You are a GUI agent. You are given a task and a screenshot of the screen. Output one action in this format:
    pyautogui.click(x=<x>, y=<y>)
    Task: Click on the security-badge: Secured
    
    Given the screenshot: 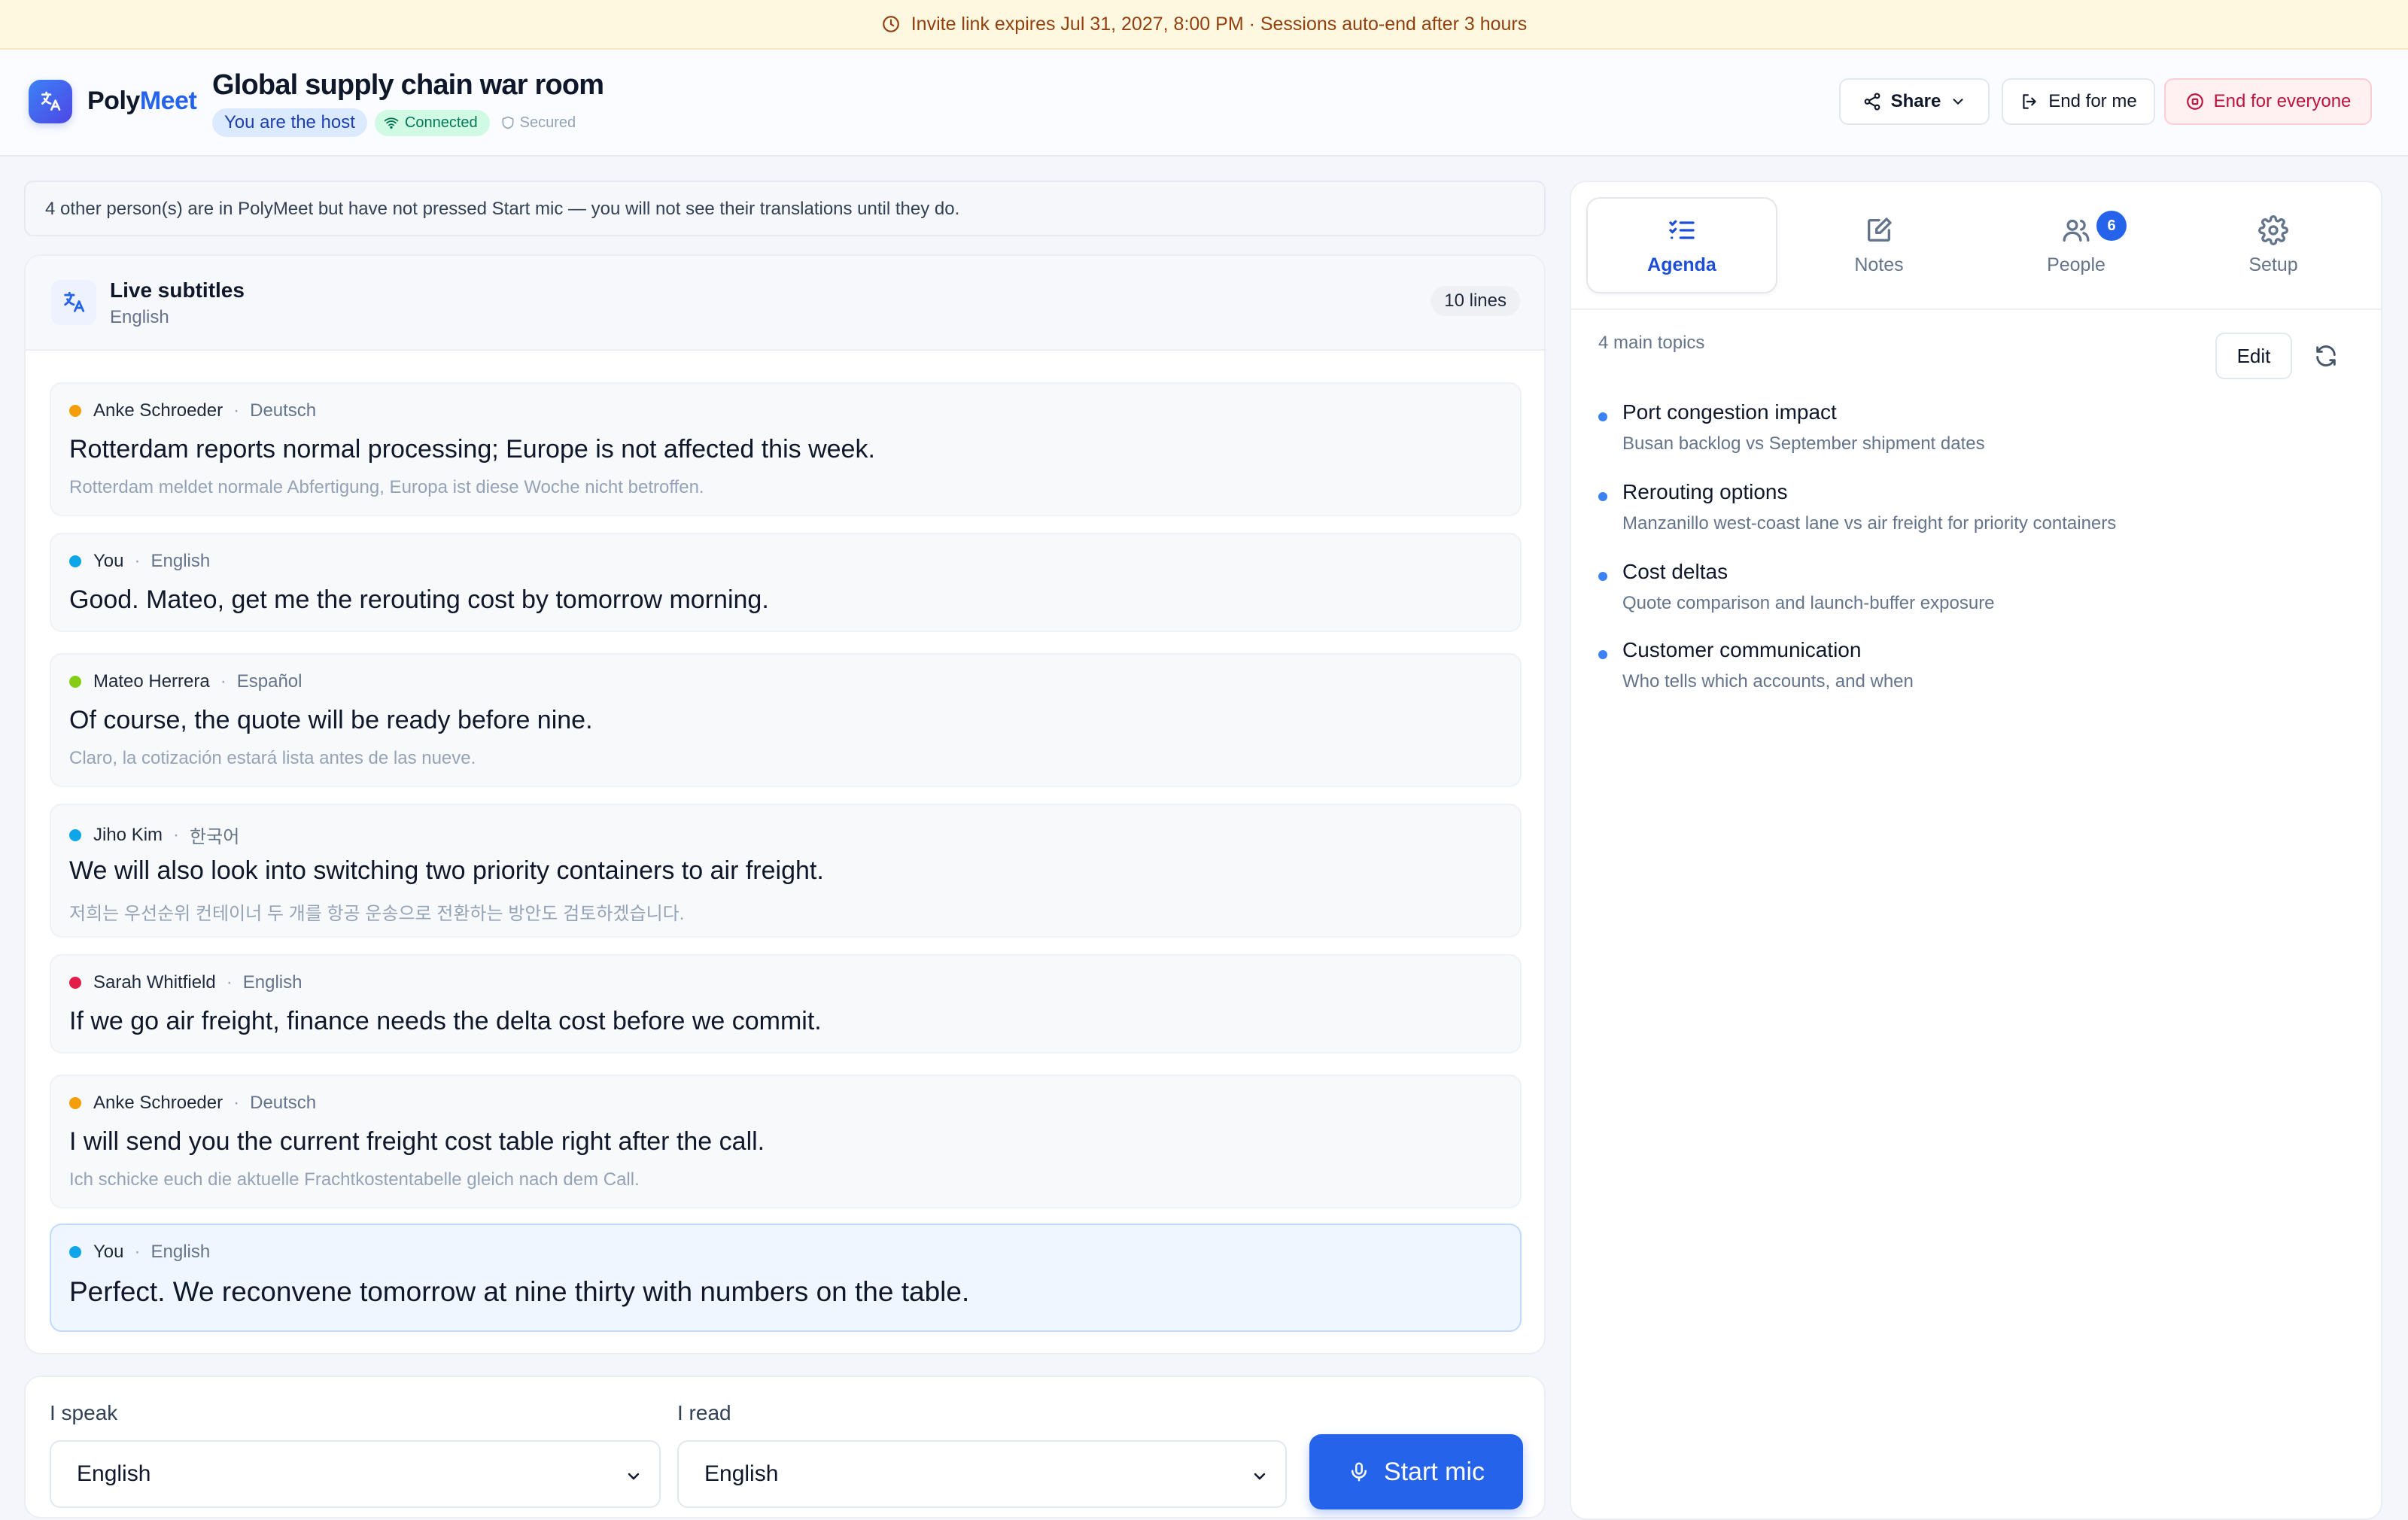 What is the action you would take?
    pyautogui.click(x=536, y=123)
    